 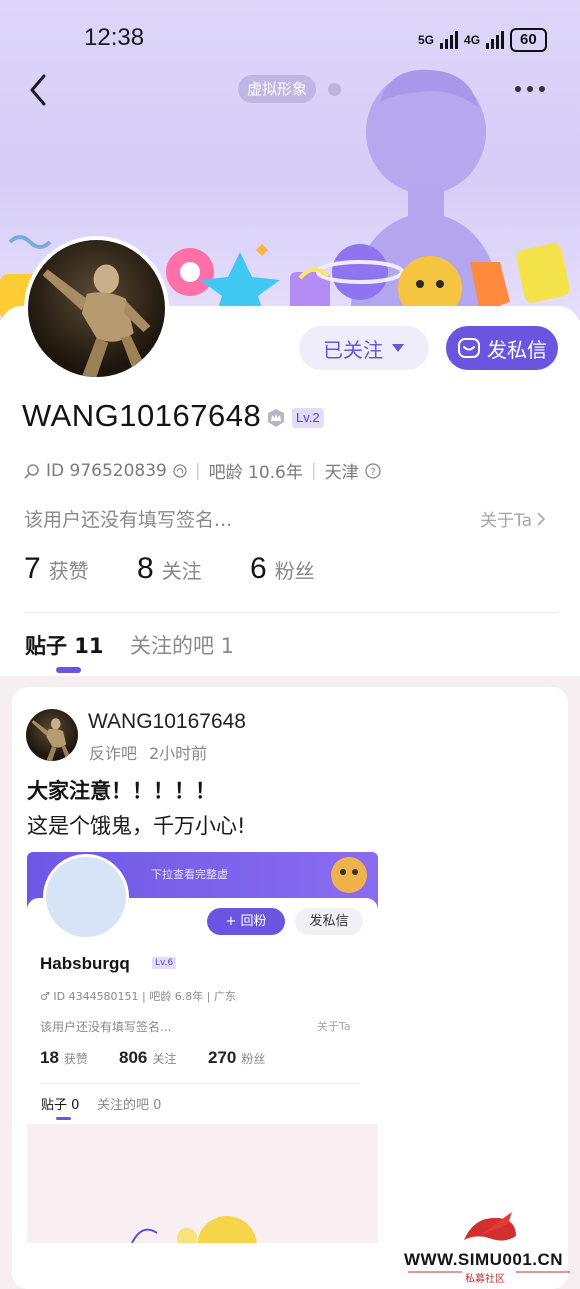 I want to click on status-icons: 5G 4G 60, so click(x=482, y=40).